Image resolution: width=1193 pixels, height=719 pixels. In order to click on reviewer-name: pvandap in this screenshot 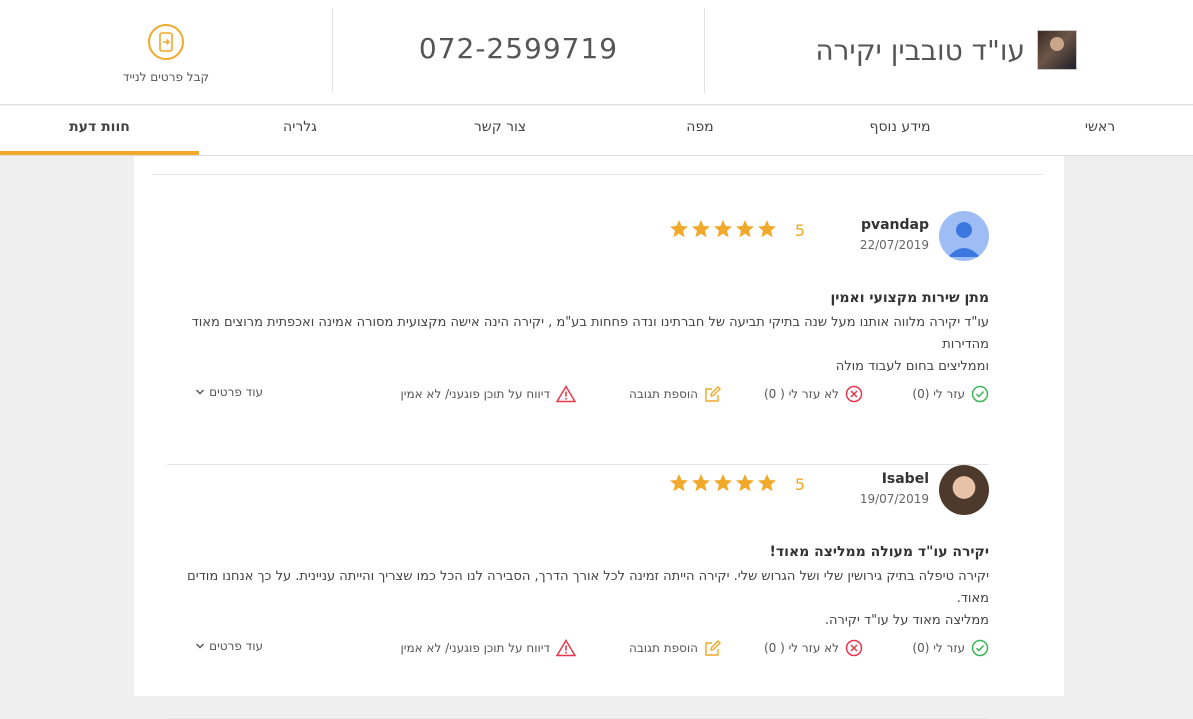, I will do `click(894, 225)`.